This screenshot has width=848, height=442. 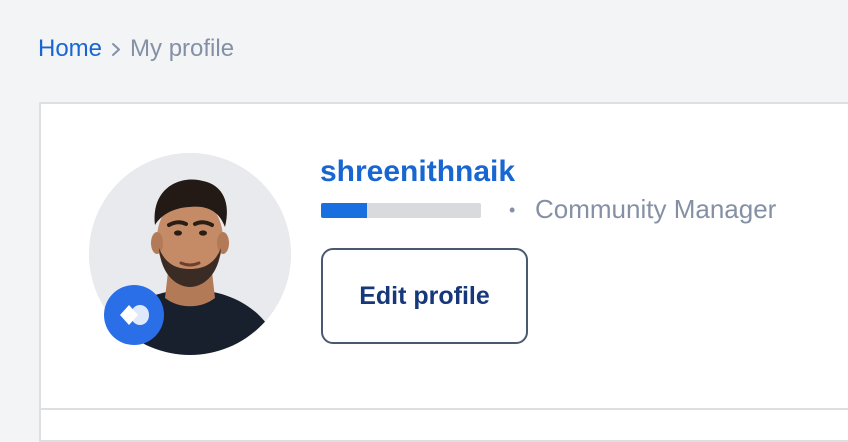 What do you see at coordinates (417, 172) in the screenshot?
I see `username-link: shreenithnaik` at bounding box center [417, 172].